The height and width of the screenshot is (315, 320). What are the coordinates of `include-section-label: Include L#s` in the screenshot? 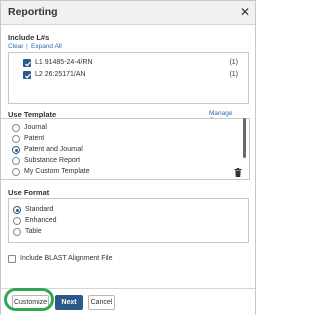 It's located at (29, 37).